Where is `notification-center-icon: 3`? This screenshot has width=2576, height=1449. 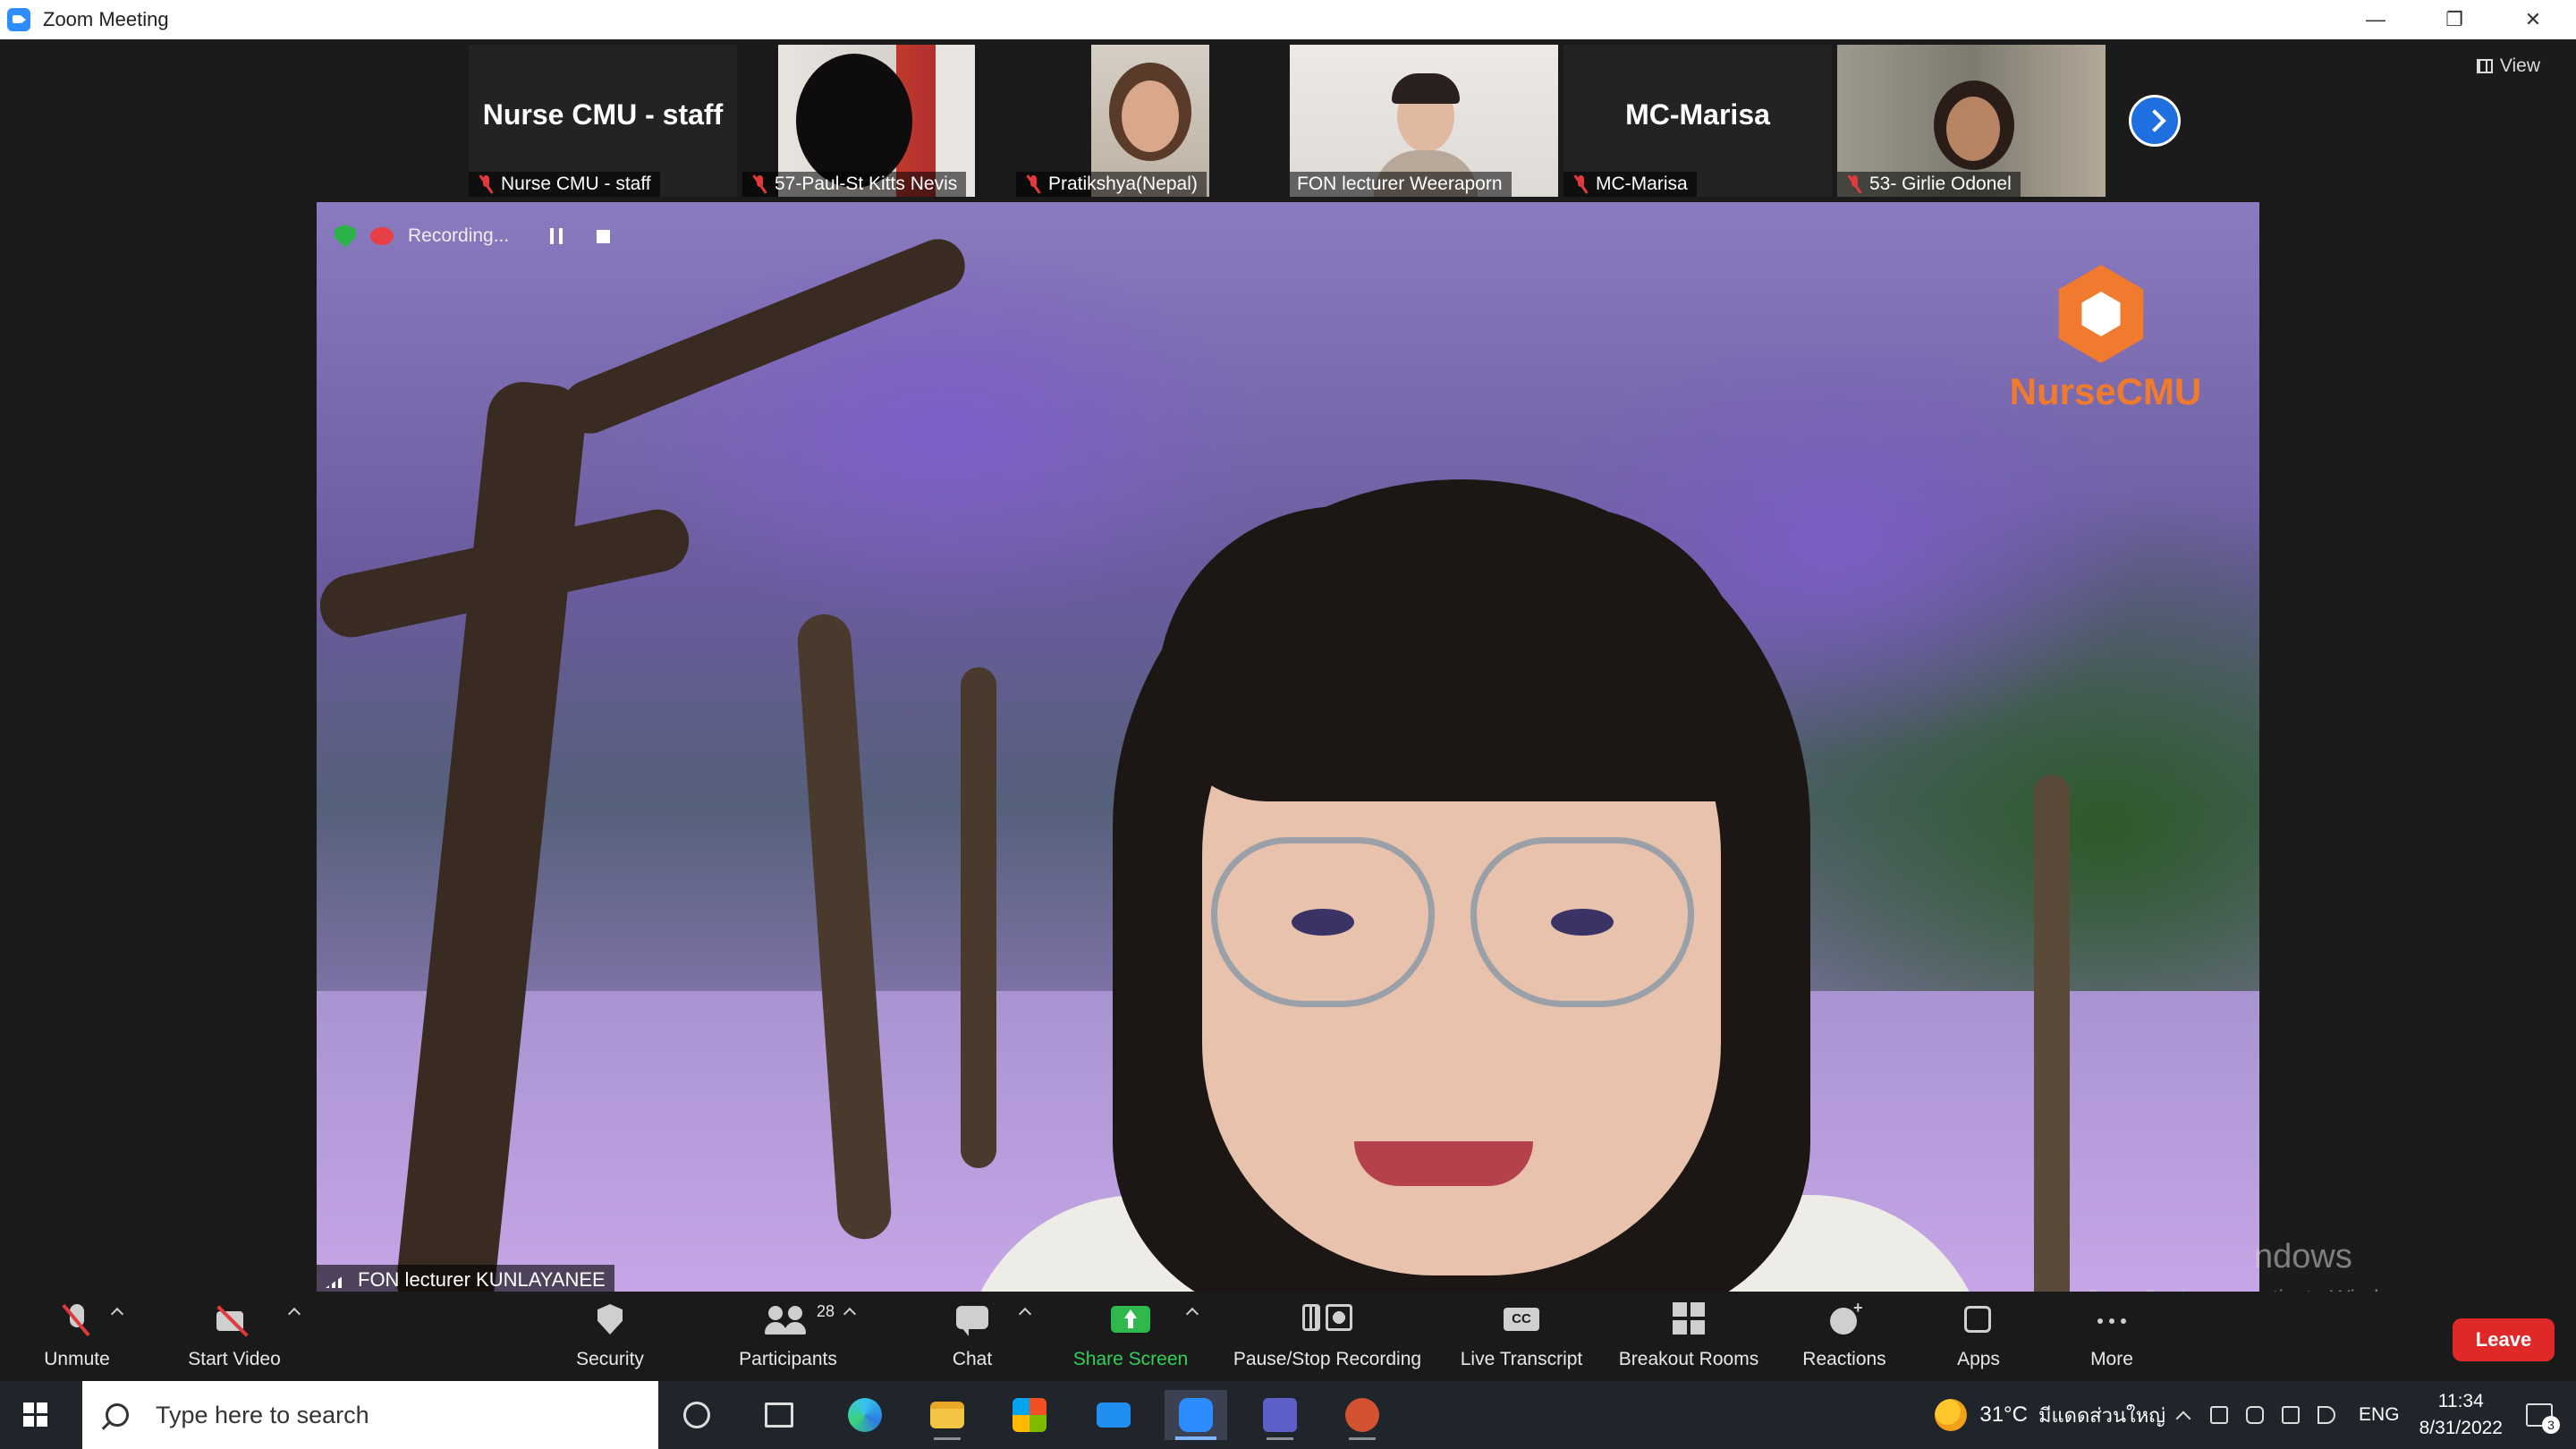
notification-center-icon: 3 is located at coordinates (2543, 1418).